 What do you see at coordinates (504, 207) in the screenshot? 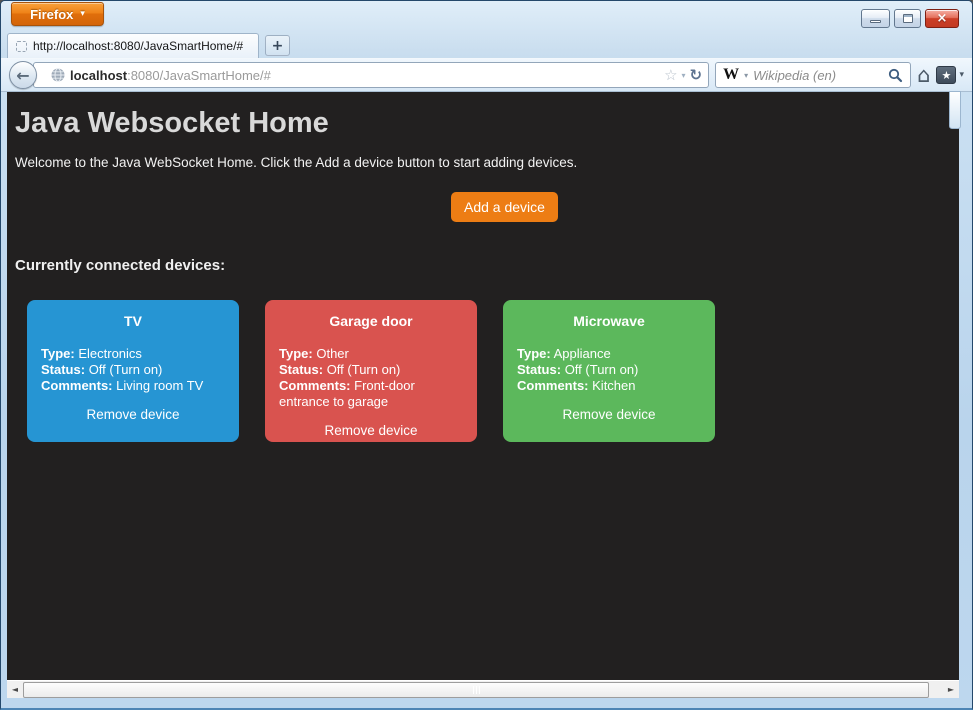
I see `add-device-button: Add a device` at bounding box center [504, 207].